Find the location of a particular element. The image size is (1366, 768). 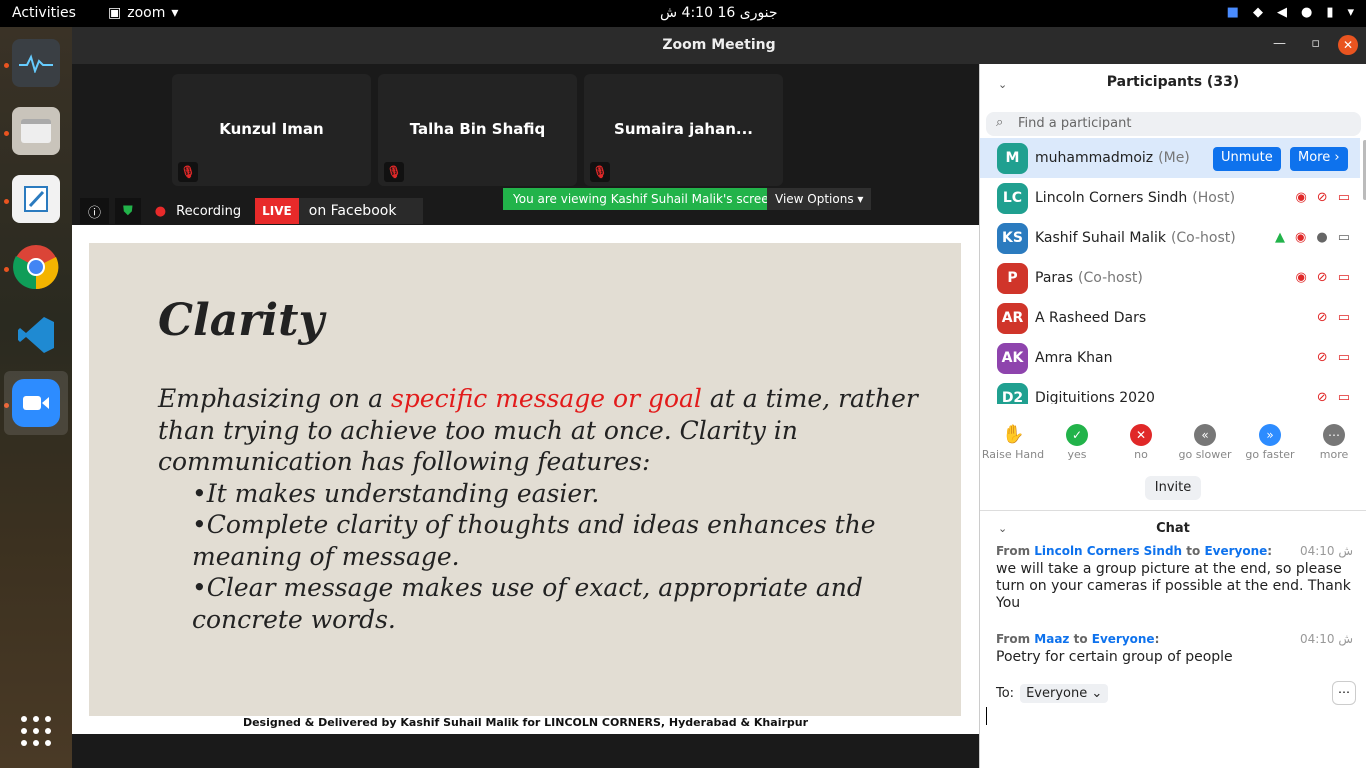

chat-input is located at coordinates (986, 716).